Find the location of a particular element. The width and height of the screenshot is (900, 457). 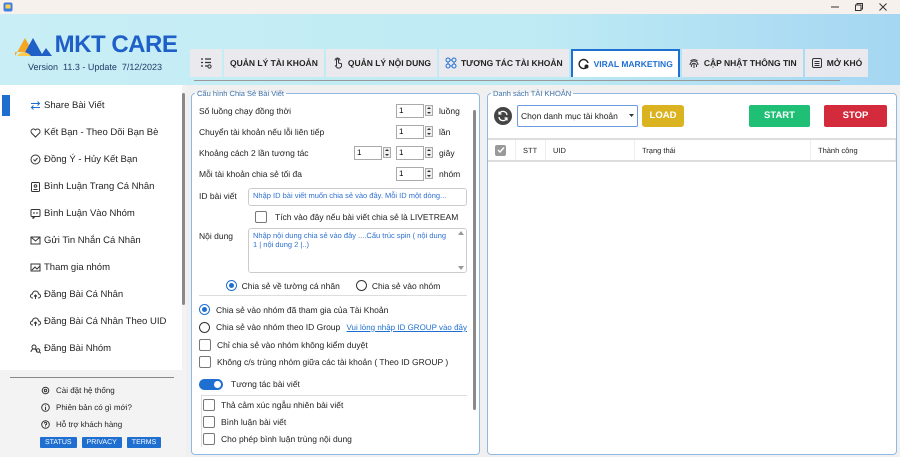

checkbox-label: Tích vào đây nếu bài viết chia sẻ là LIVETREAM is located at coordinates (366, 217).